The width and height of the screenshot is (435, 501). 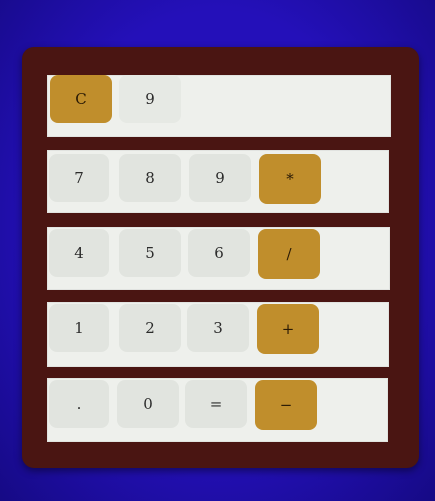 I want to click on keypad-row-bottom: . 0 = −, so click(x=217, y=410).